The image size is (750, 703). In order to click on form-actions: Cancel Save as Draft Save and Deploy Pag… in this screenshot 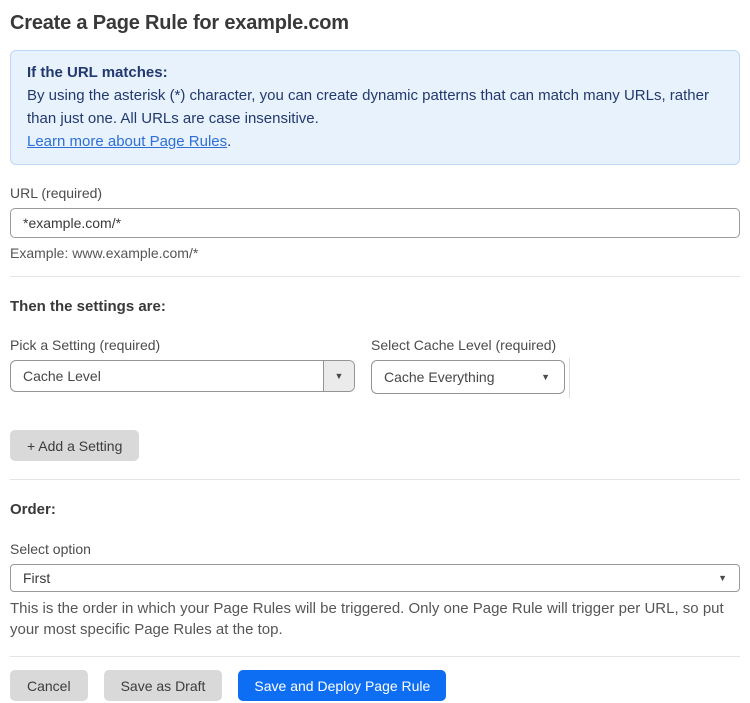, I will do `click(375, 685)`.